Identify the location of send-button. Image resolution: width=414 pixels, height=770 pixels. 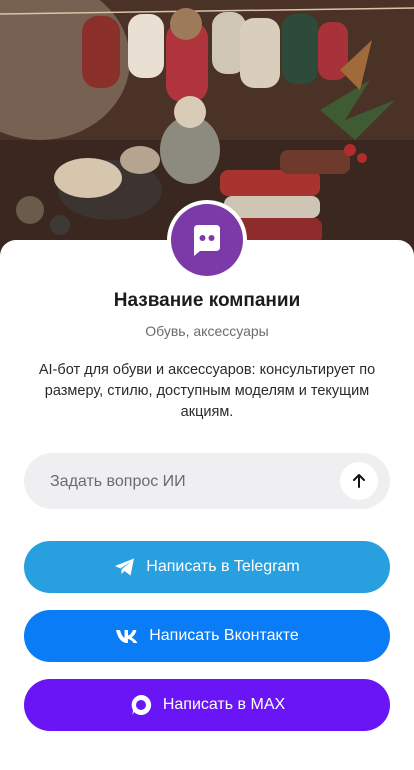
(359, 481).